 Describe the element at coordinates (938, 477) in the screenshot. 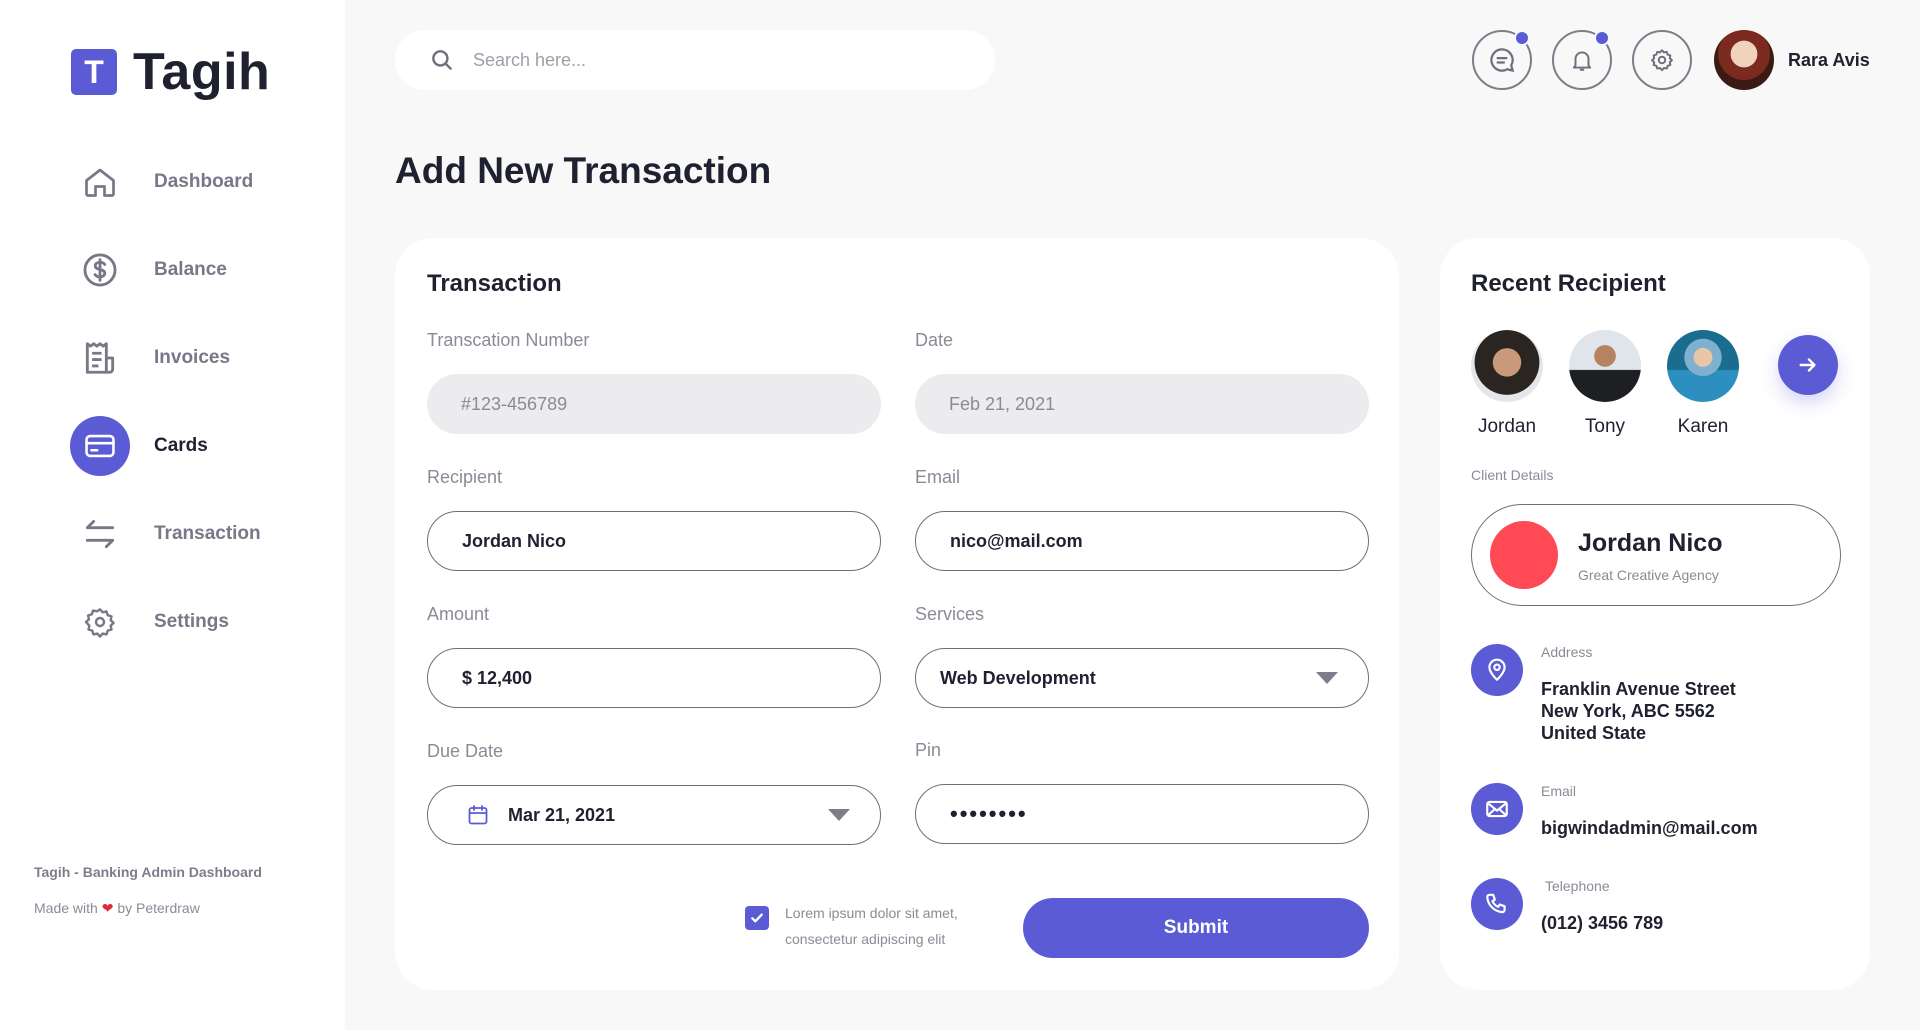

I see `email-label: Email` at that location.